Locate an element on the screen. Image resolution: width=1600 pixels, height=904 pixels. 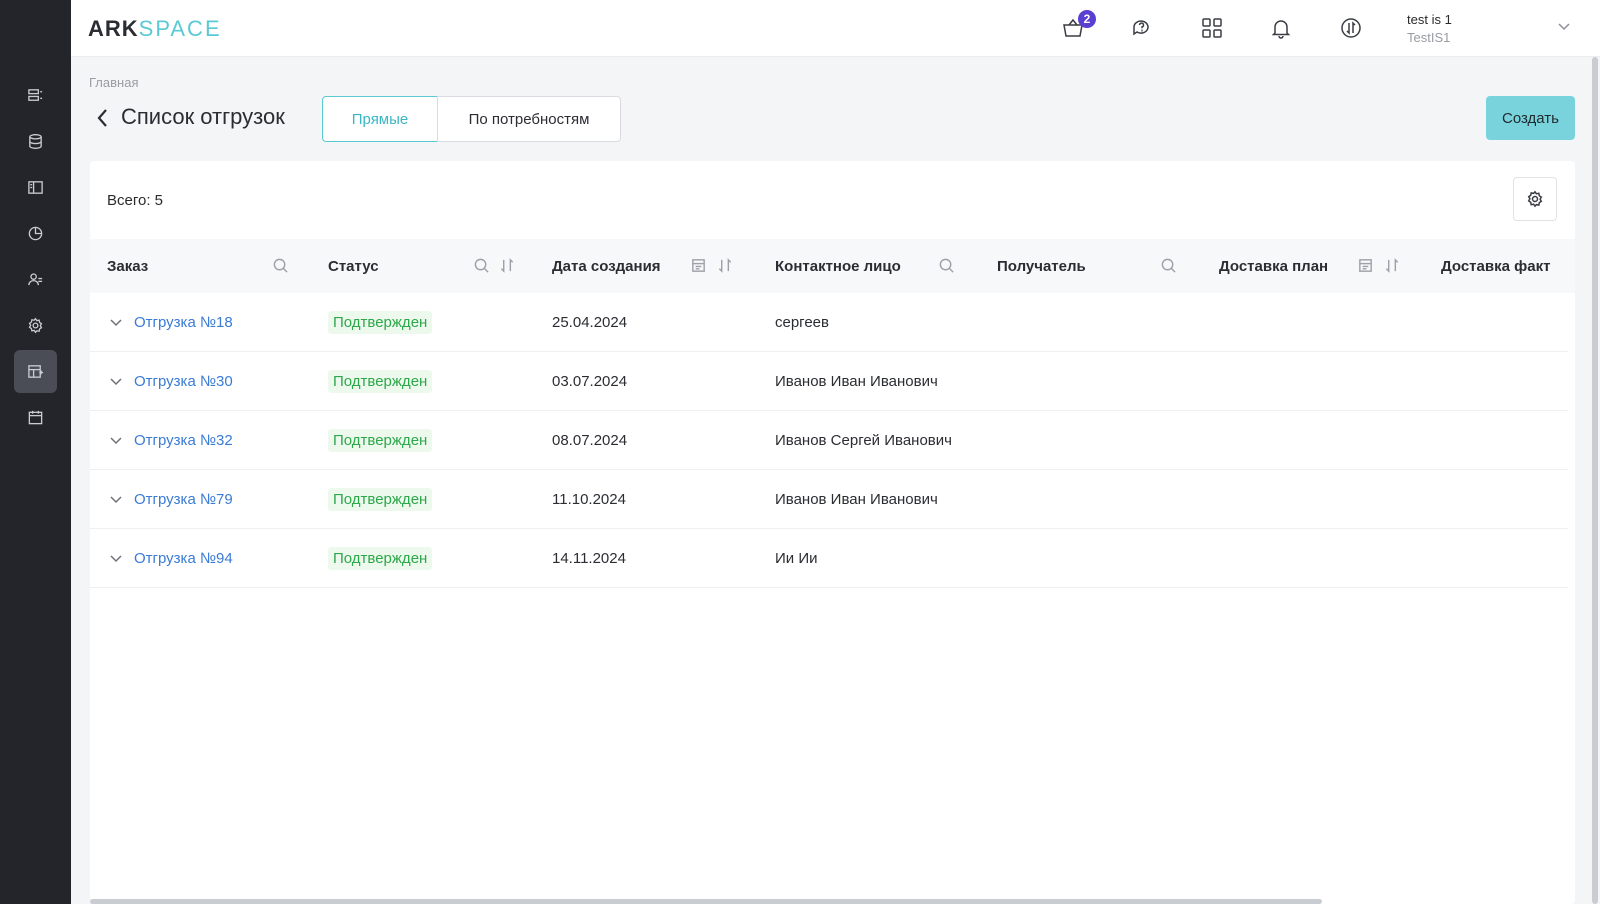
sidebar is located at coordinates (35, 452).